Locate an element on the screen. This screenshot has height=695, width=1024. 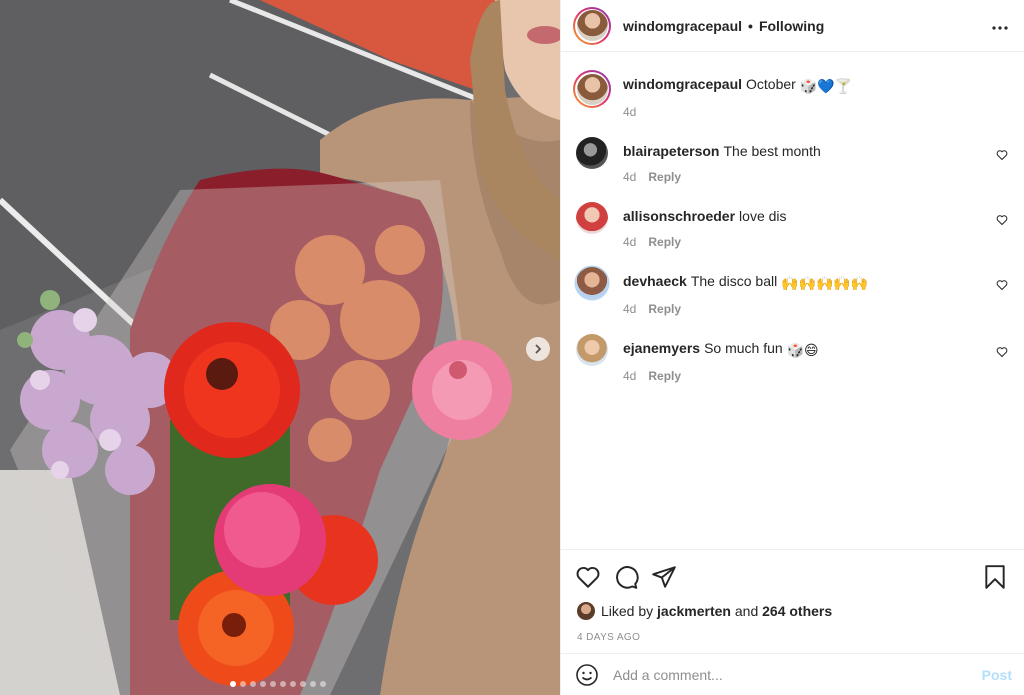
add-comment-bar: Post is located at coordinates (792, 674).